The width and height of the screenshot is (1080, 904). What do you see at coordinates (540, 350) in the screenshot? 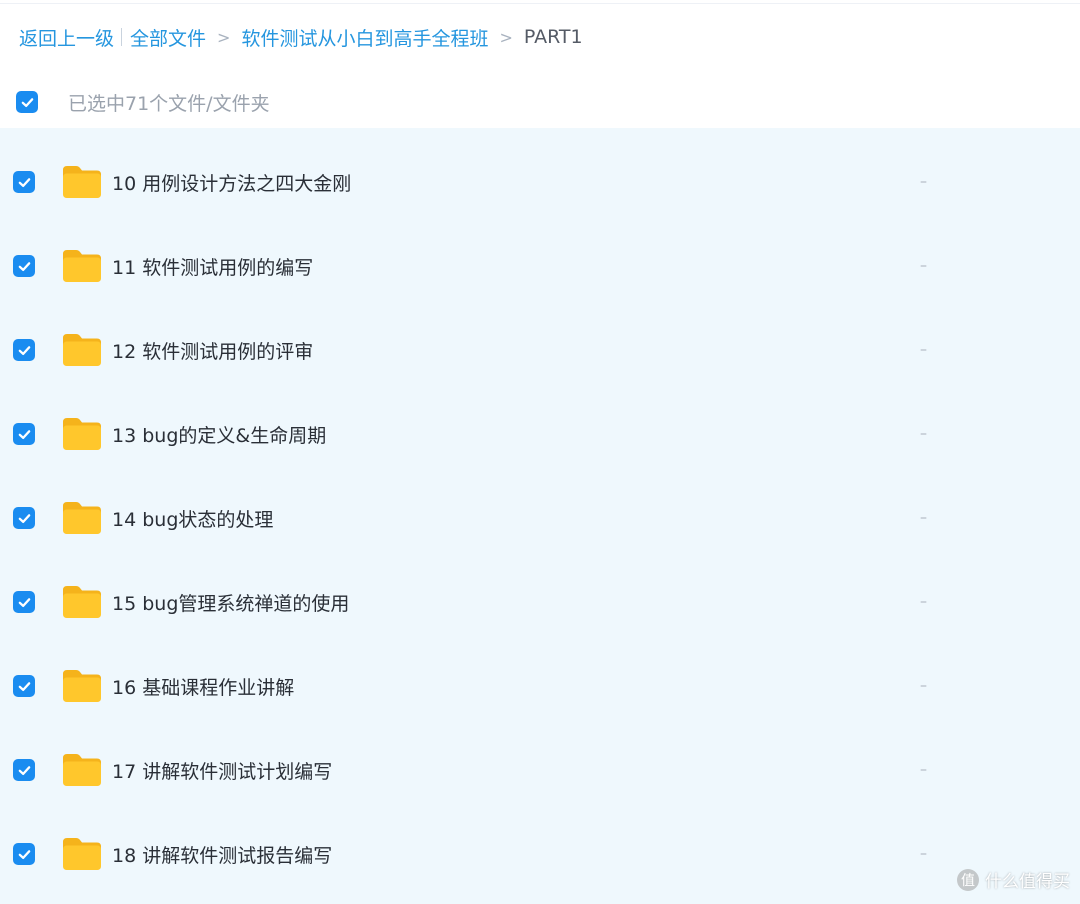
I see `table-row: 12 软件测试用例的评审 –` at bounding box center [540, 350].